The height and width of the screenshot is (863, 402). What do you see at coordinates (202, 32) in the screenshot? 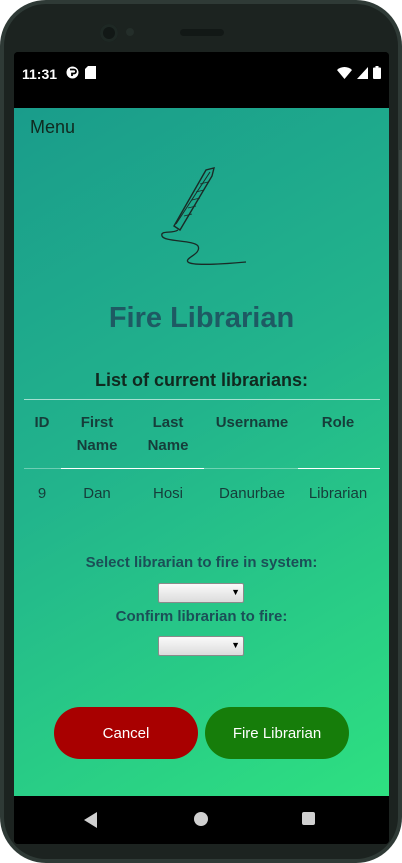
I see `earpiece-speaker` at bounding box center [202, 32].